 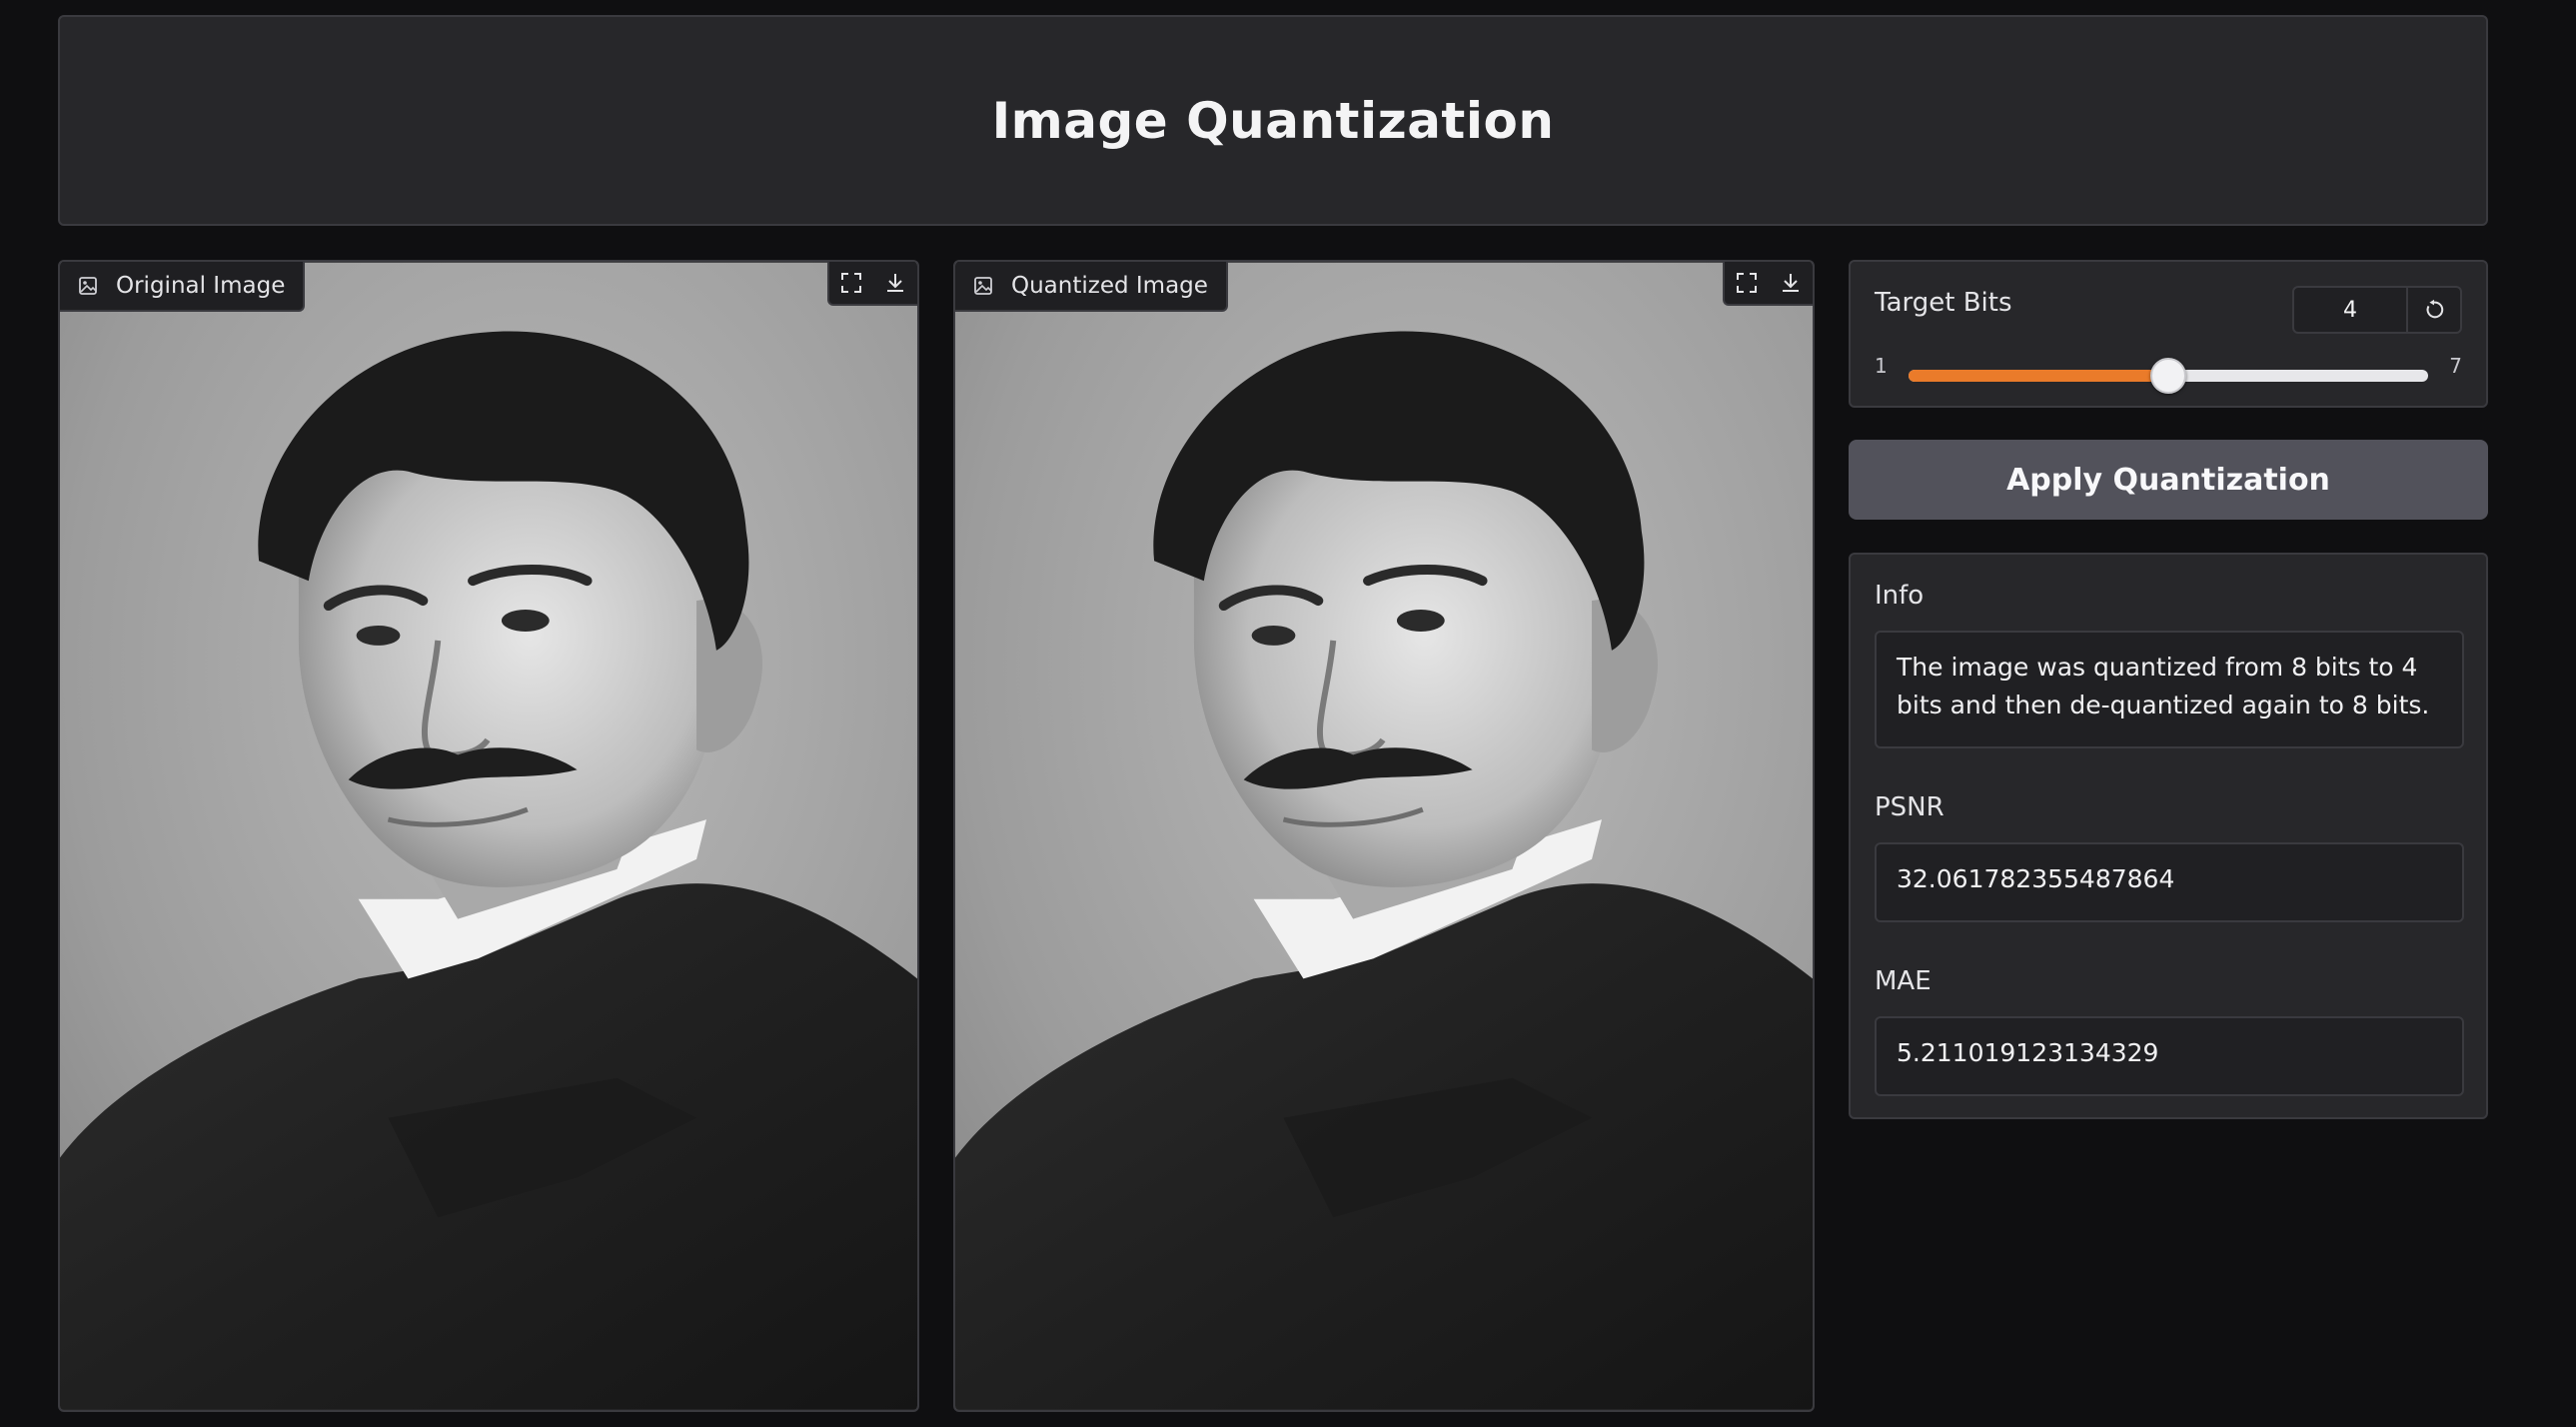 I want to click on target-bits-value: 4, so click(x=2351, y=310).